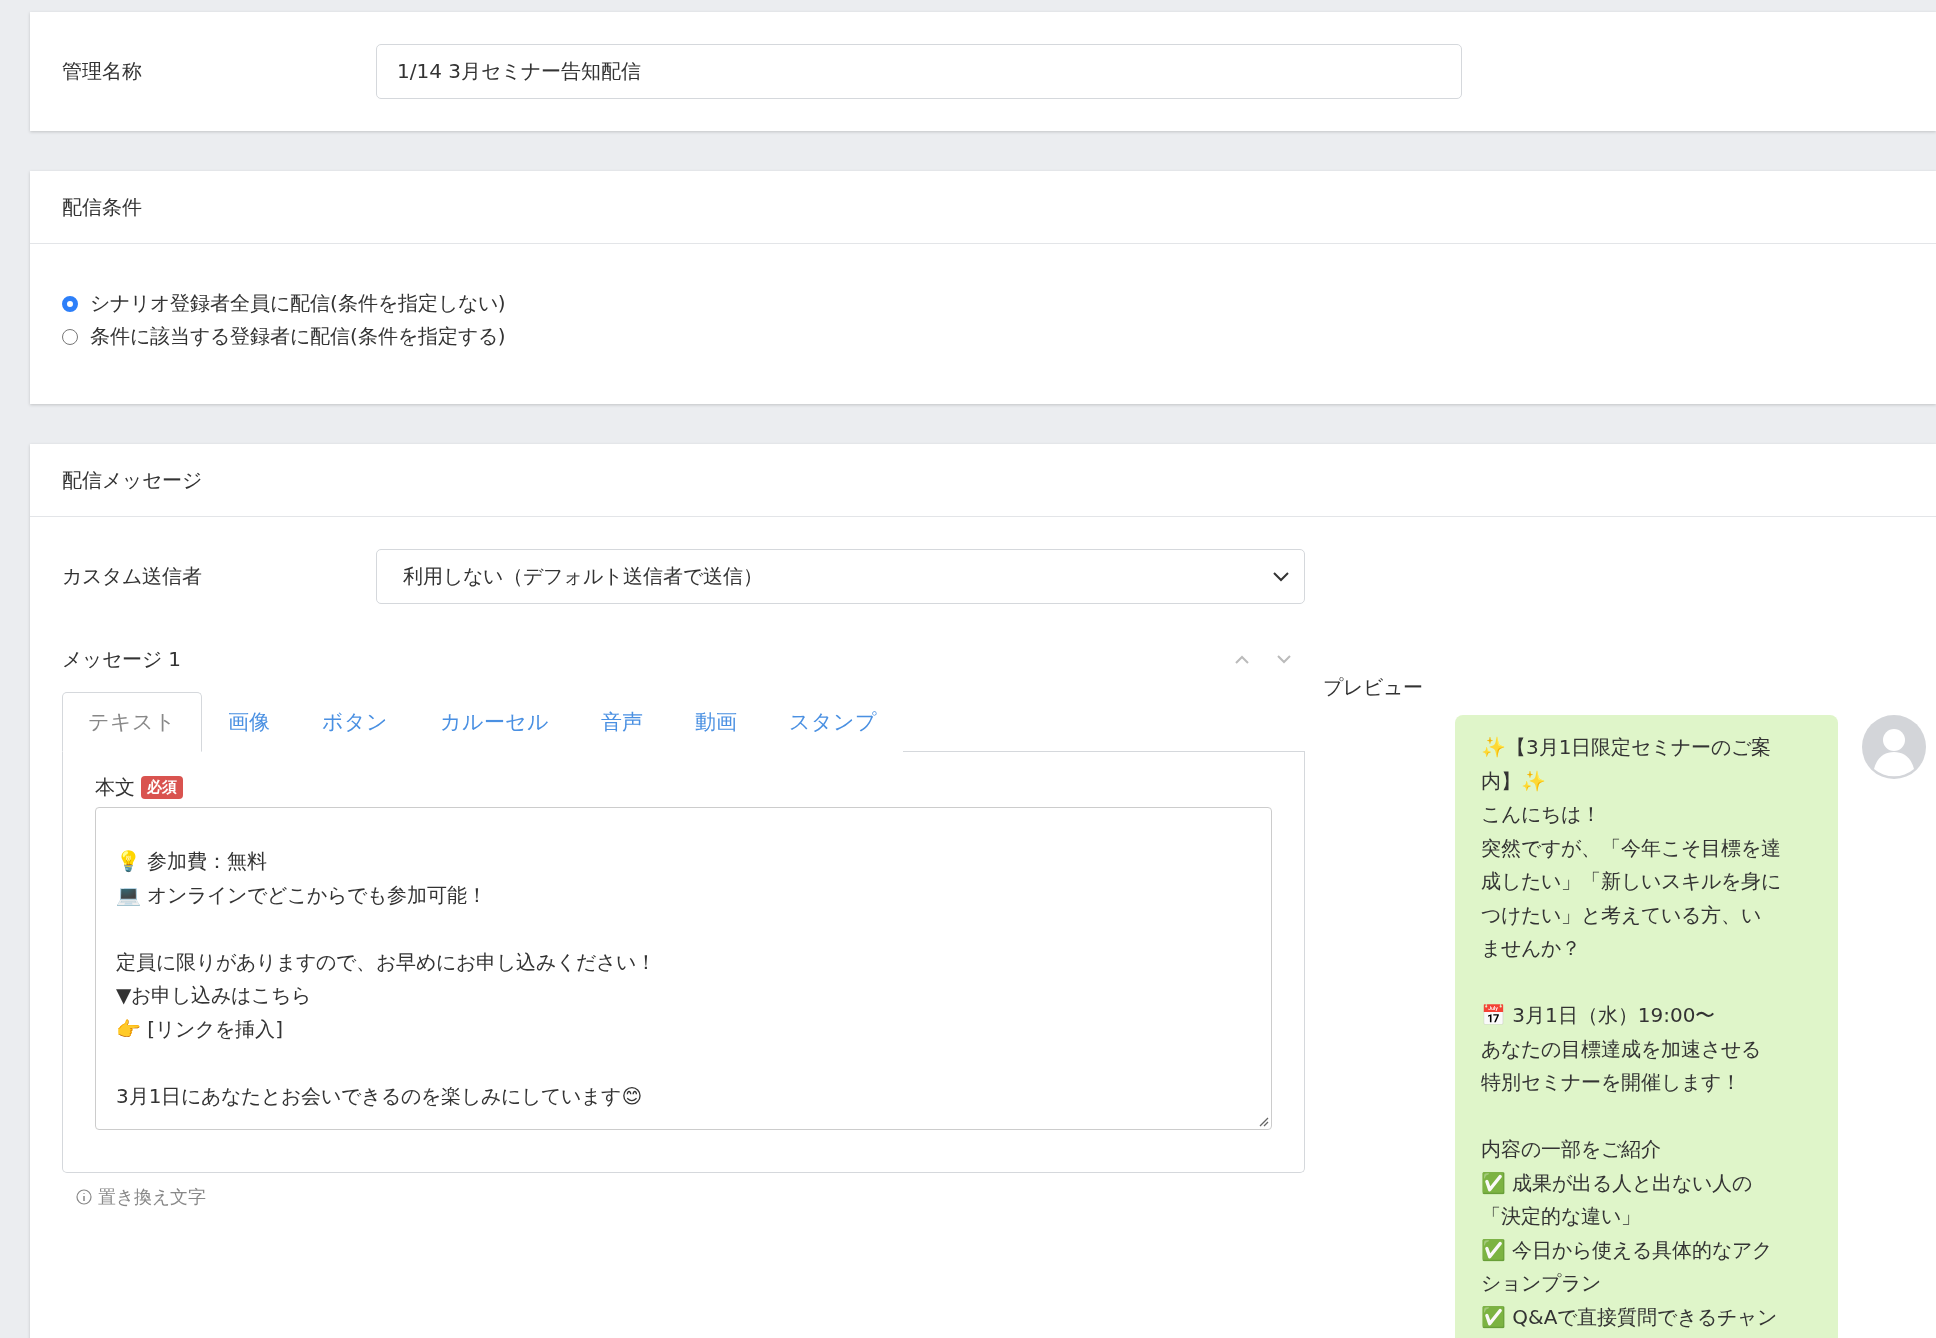 The width and height of the screenshot is (1936, 1338). What do you see at coordinates (1627, 747) in the screenshot?
I see `message-line: ✨【3月1日限定セミナーのご案` at bounding box center [1627, 747].